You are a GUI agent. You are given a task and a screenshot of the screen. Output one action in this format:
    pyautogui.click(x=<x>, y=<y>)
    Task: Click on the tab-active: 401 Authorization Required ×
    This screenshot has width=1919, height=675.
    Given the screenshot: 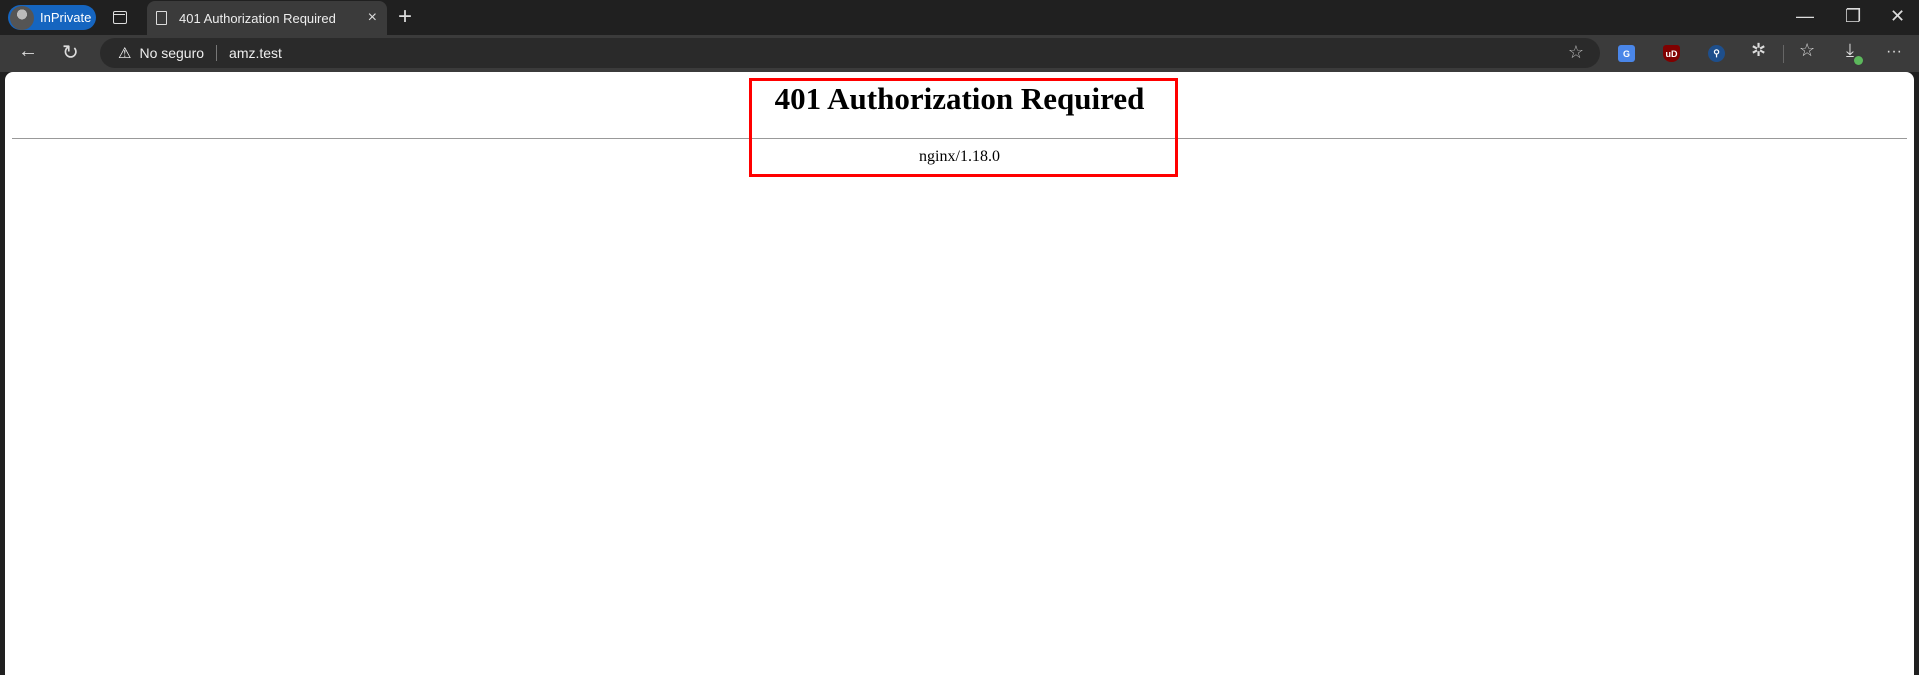 What is the action you would take?
    pyautogui.click(x=267, y=18)
    